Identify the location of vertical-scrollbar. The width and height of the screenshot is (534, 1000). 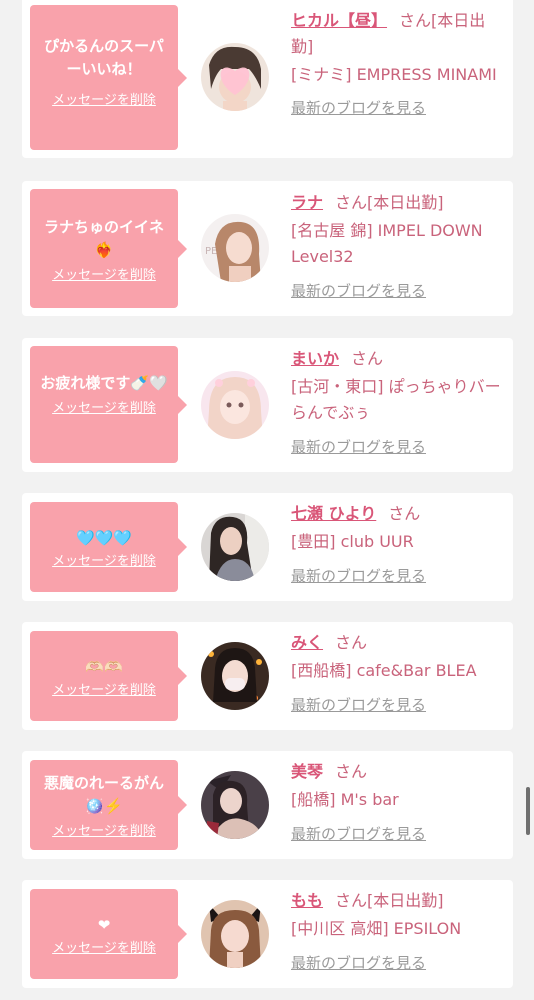
(528, 811).